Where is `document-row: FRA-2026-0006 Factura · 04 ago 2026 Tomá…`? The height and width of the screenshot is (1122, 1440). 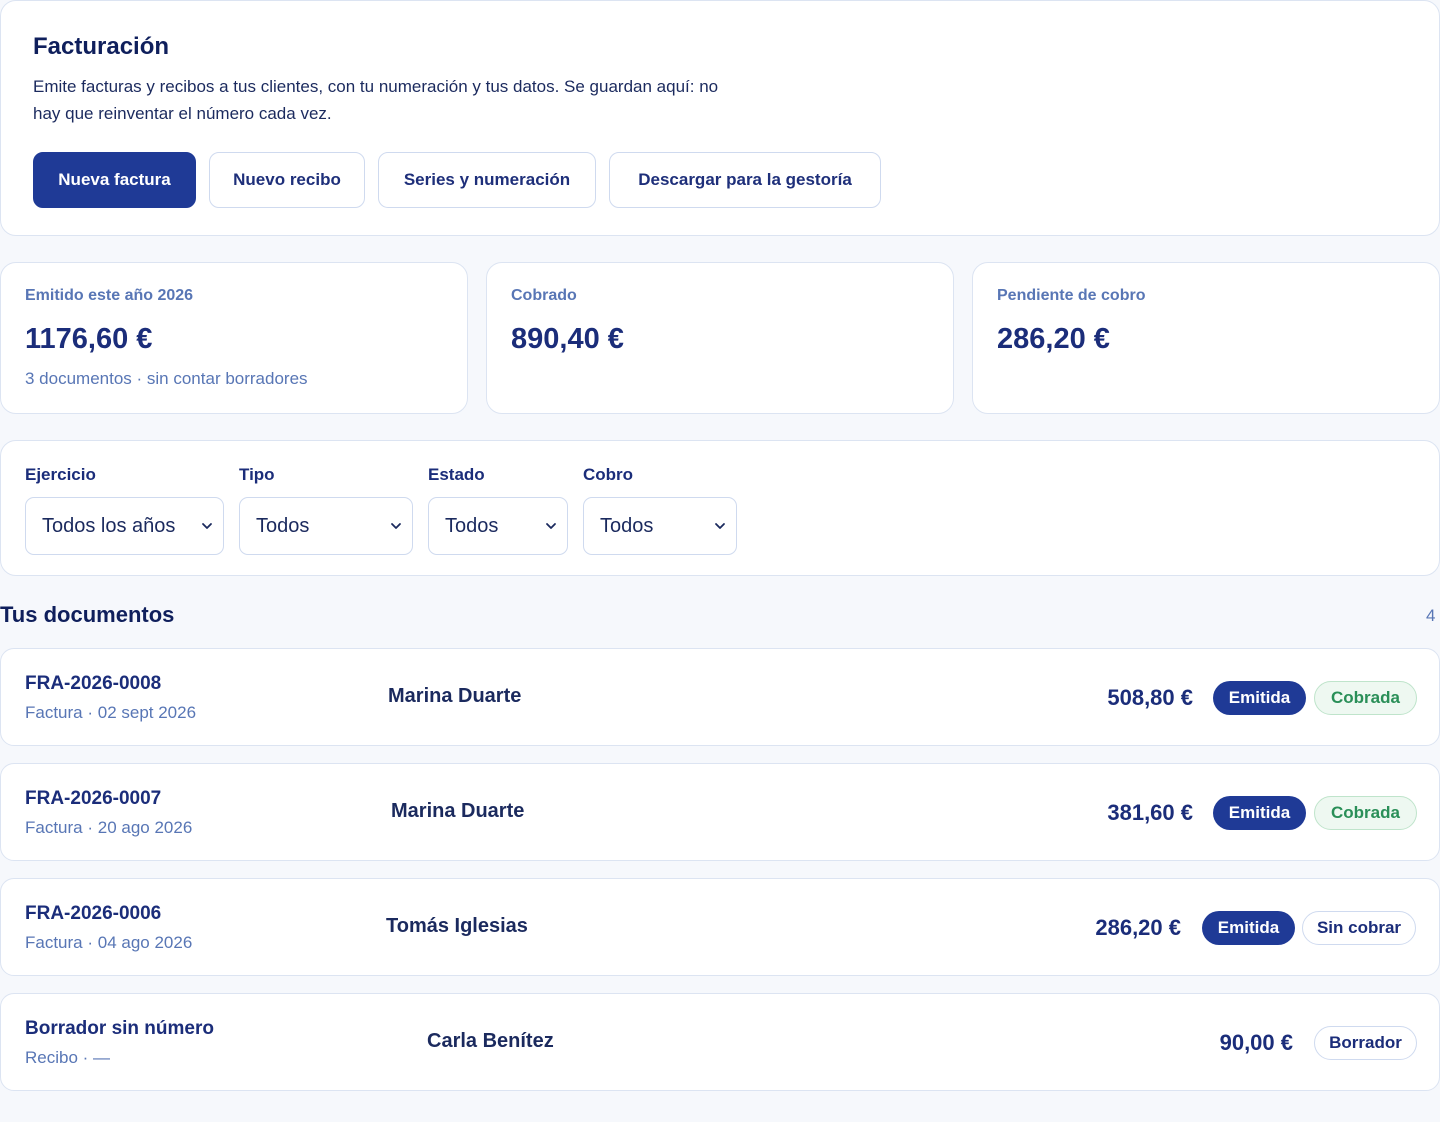 document-row: FRA-2026-0006 Factura · 04 ago 2026 Tomá… is located at coordinates (720, 927).